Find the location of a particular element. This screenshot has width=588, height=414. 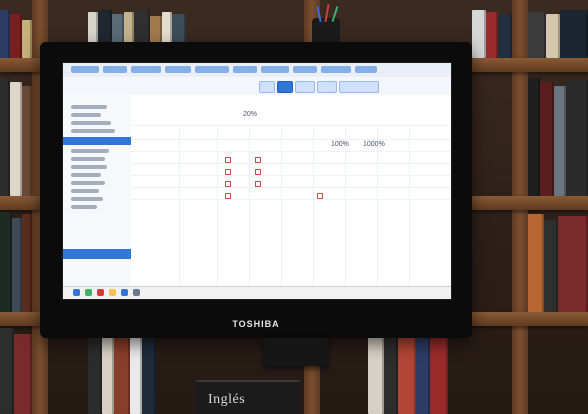

percent-label: 1000% is located at coordinates (374, 144).